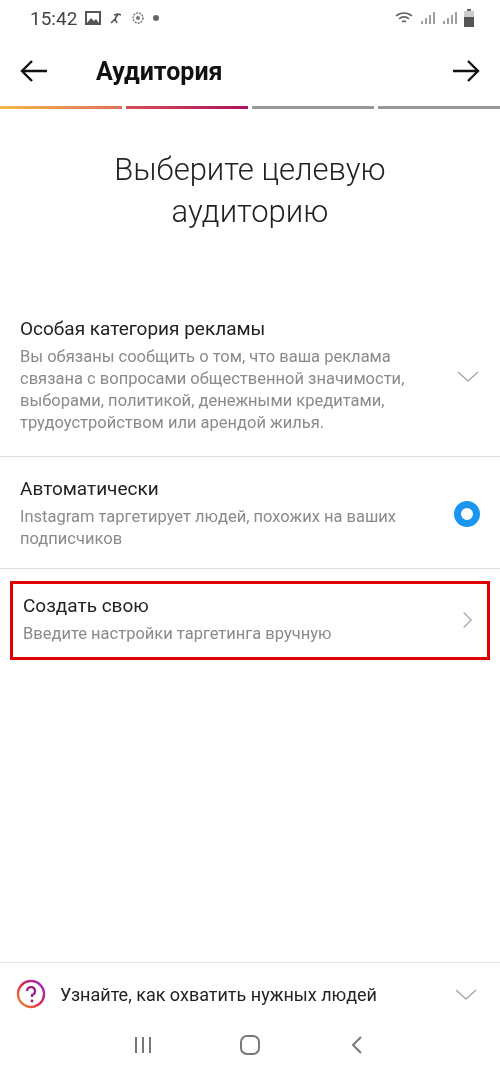 The width and height of the screenshot is (500, 1083). Describe the element at coordinates (86, 605) in the screenshot. I see `option-title: Создать свою` at that location.